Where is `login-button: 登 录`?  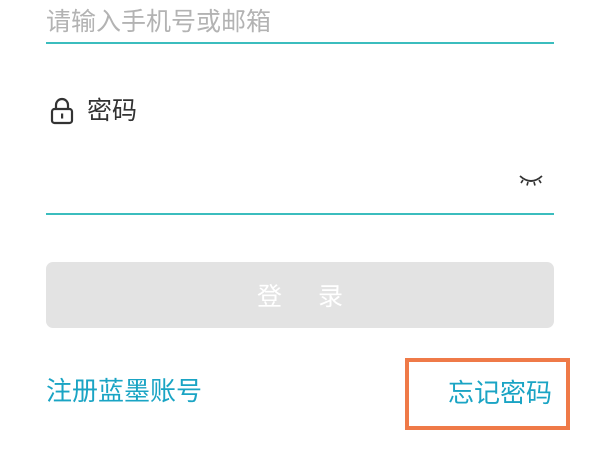
login-button: 登 录 is located at coordinates (300, 295).